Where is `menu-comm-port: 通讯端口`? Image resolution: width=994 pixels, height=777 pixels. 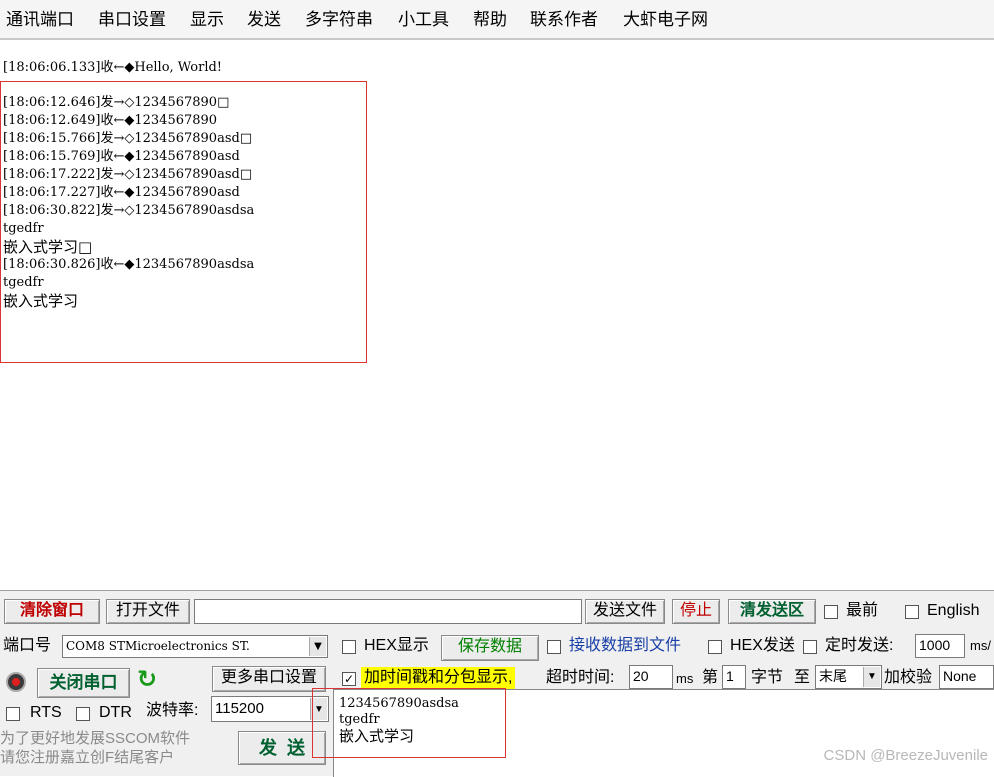 menu-comm-port: 通讯端口 is located at coordinates (40, 20).